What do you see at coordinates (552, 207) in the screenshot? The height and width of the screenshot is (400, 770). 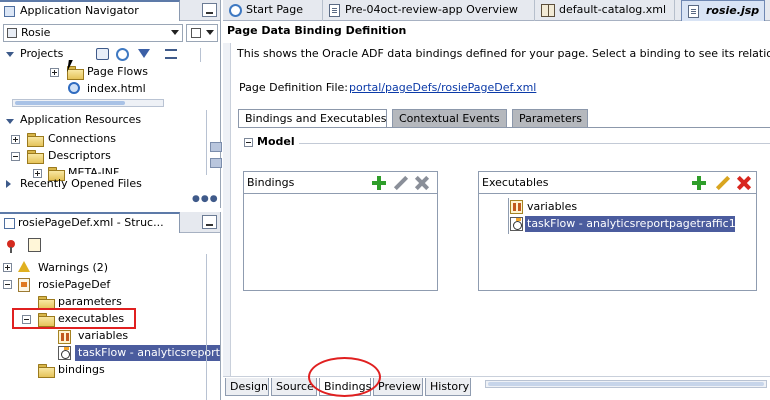 I see `executable-item-variables: variables` at bounding box center [552, 207].